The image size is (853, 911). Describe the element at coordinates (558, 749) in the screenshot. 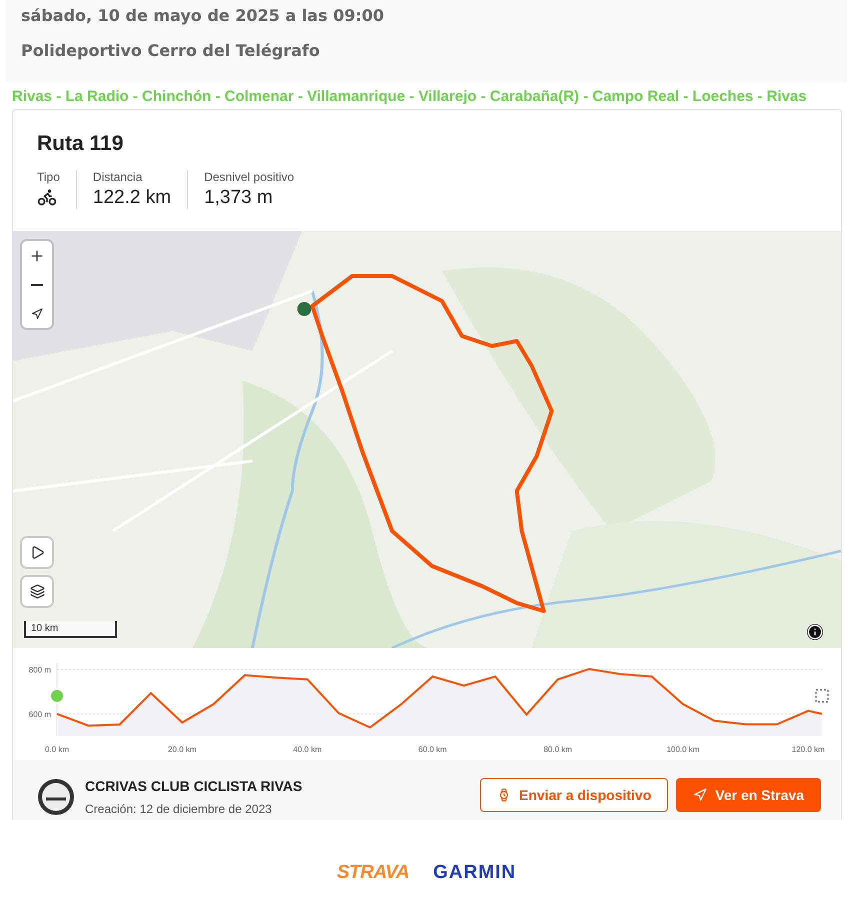

I see `x-tick-label: 80.0 km` at that location.